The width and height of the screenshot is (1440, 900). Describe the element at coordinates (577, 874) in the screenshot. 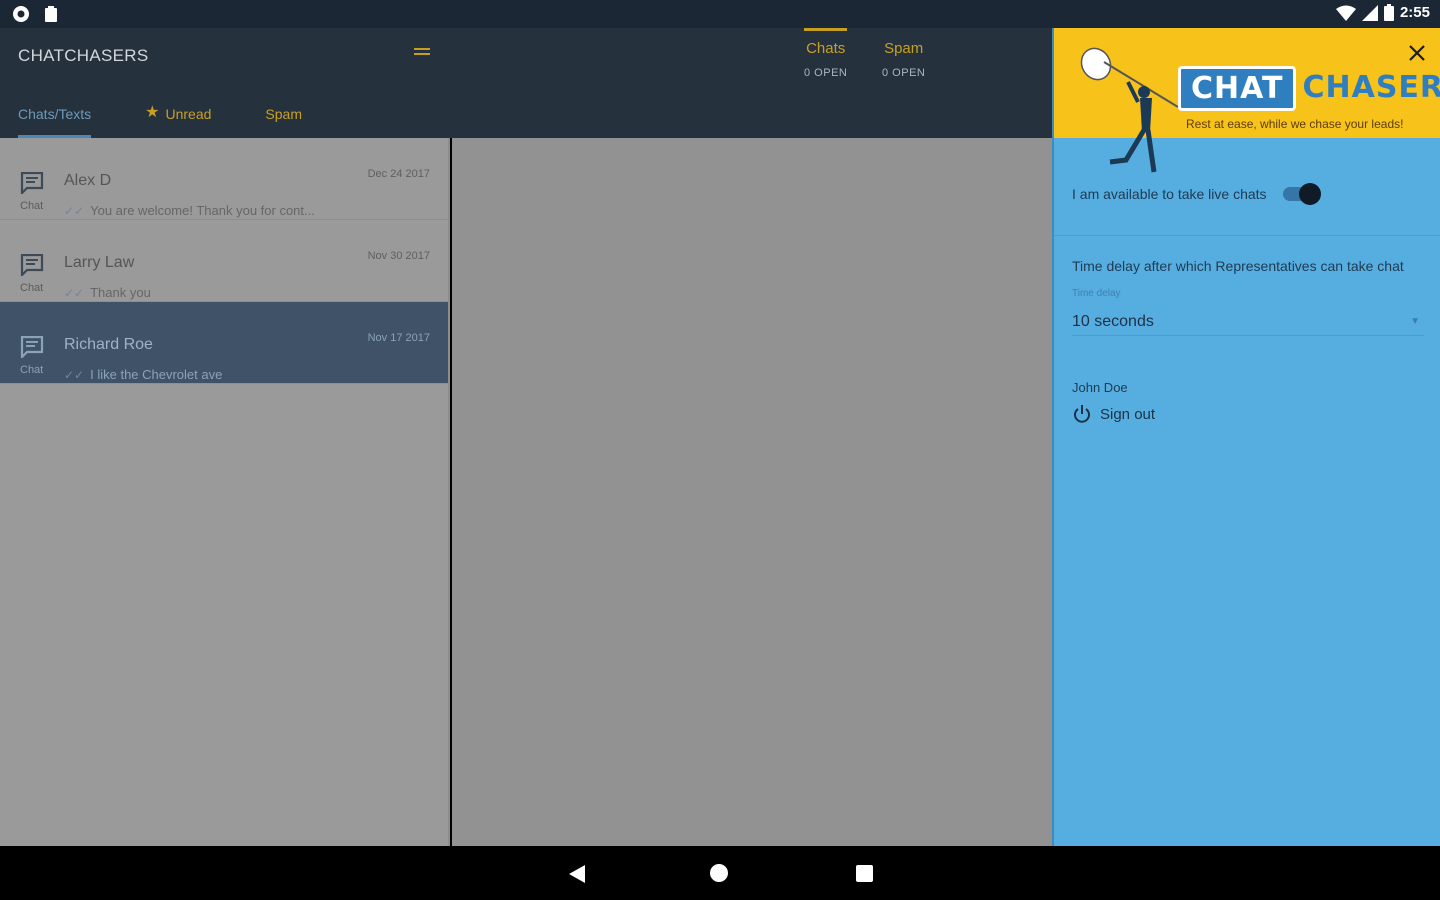

I see `back-icon` at that location.